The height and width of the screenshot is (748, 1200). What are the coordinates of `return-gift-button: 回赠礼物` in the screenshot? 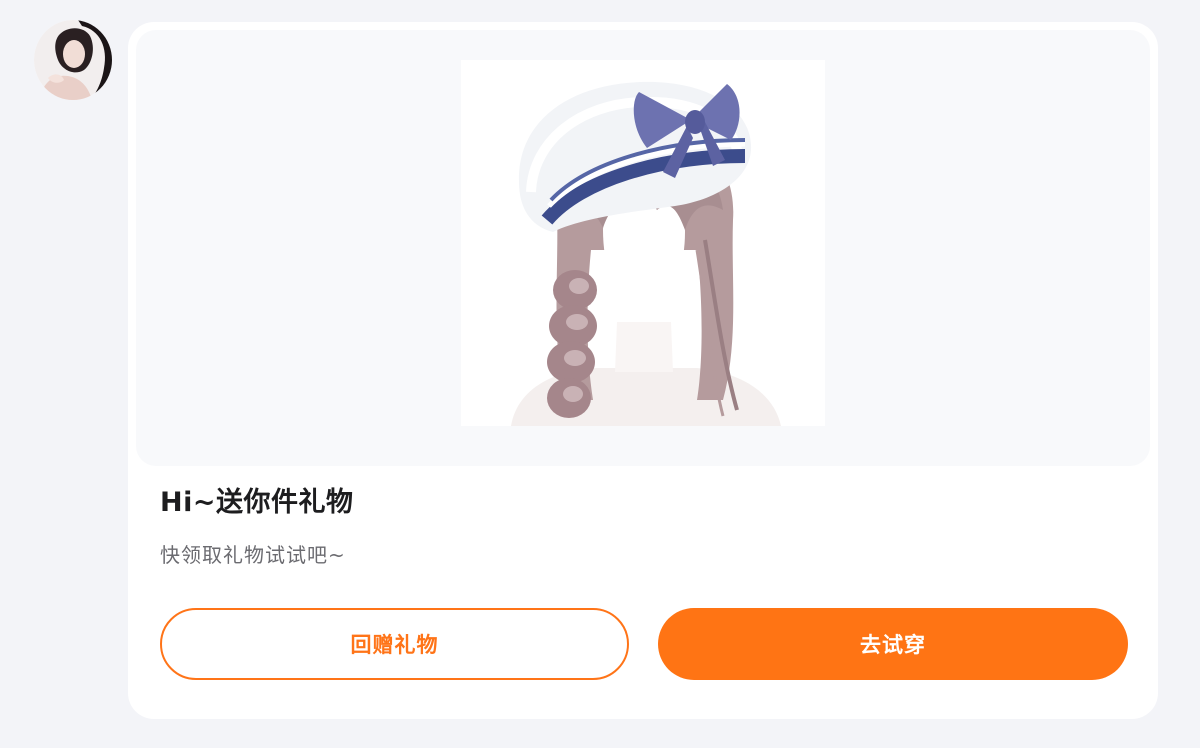 It's located at (394, 644).